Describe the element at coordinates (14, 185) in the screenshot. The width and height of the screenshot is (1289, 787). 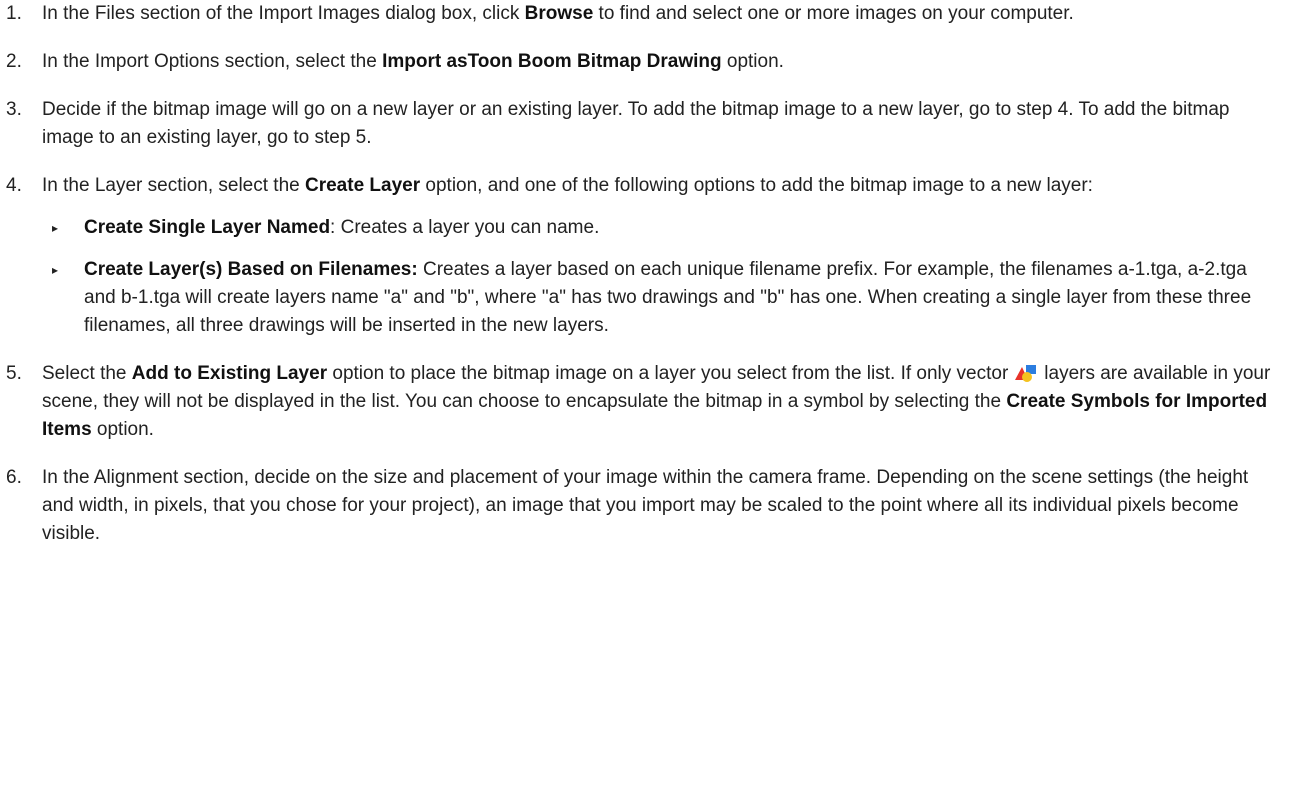
I see `step-number: 4.` at that location.